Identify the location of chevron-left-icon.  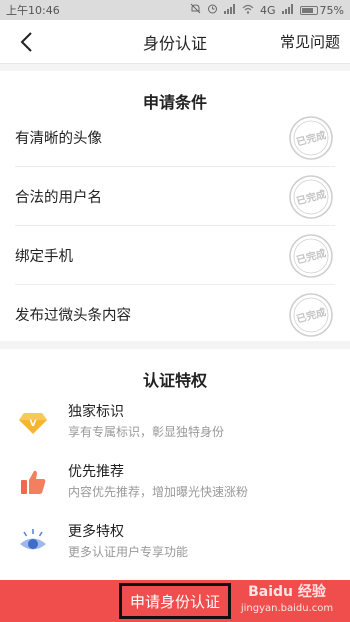
(26, 42).